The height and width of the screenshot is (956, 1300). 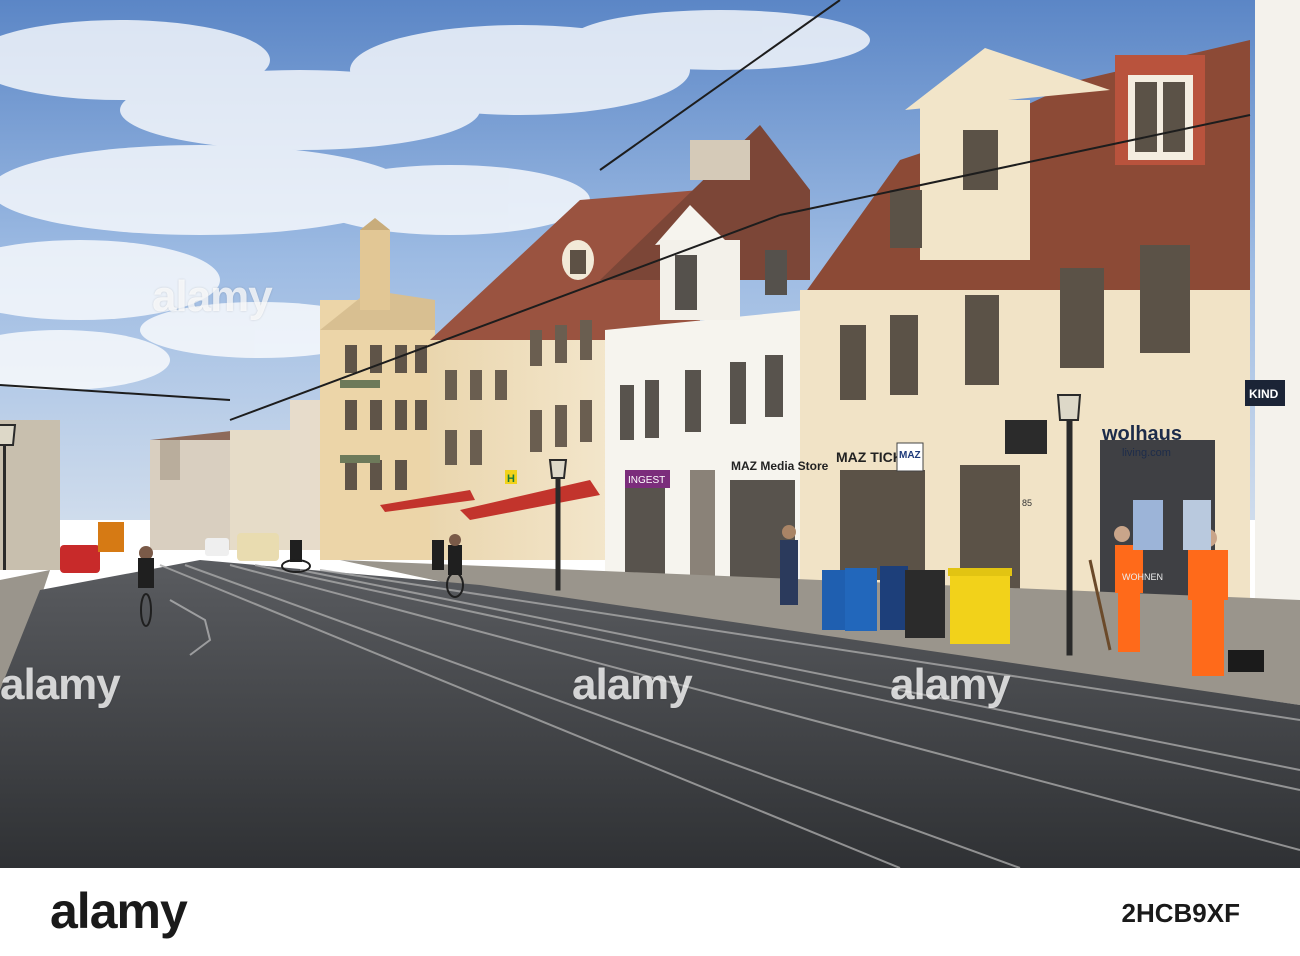 What do you see at coordinates (780, 466) in the screenshot?
I see `sign-maz-media: MAZ Media Store` at bounding box center [780, 466].